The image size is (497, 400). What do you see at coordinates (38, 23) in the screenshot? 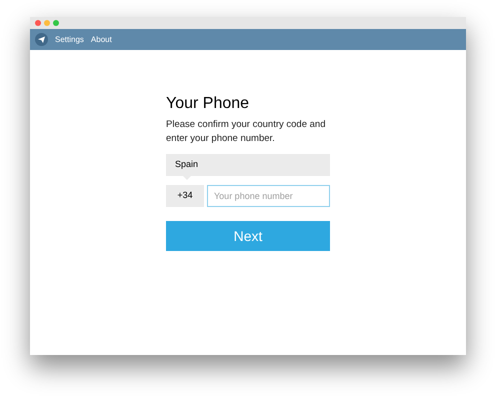
I see `close-window-icon` at bounding box center [38, 23].